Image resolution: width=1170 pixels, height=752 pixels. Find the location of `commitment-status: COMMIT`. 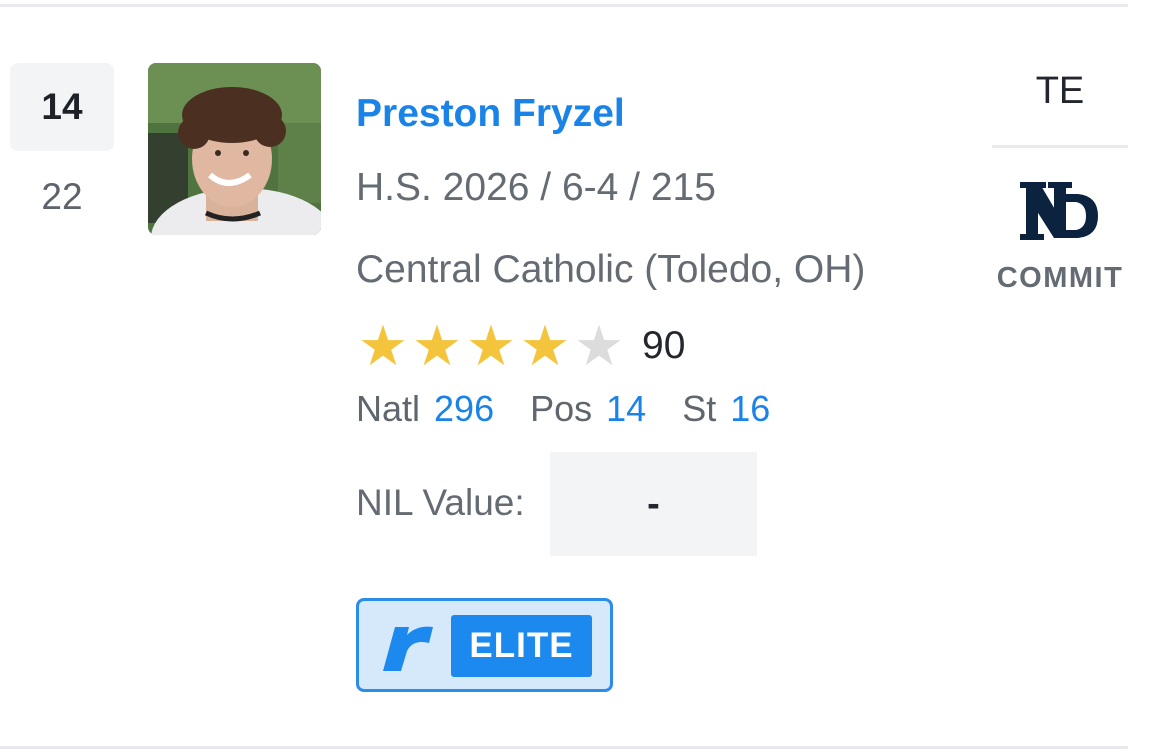

commitment-status: COMMIT is located at coordinates (1060, 278).